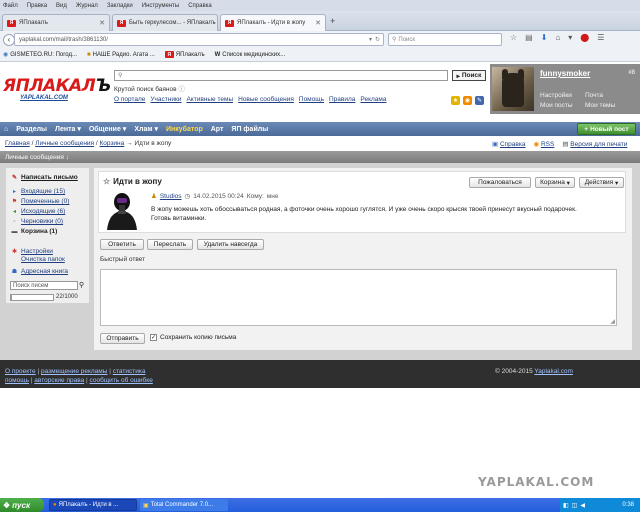 The image size is (640, 512). What do you see at coordinates (20, 371) in the screenshot?
I see `footer-about: О проекте` at bounding box center [20, 371].